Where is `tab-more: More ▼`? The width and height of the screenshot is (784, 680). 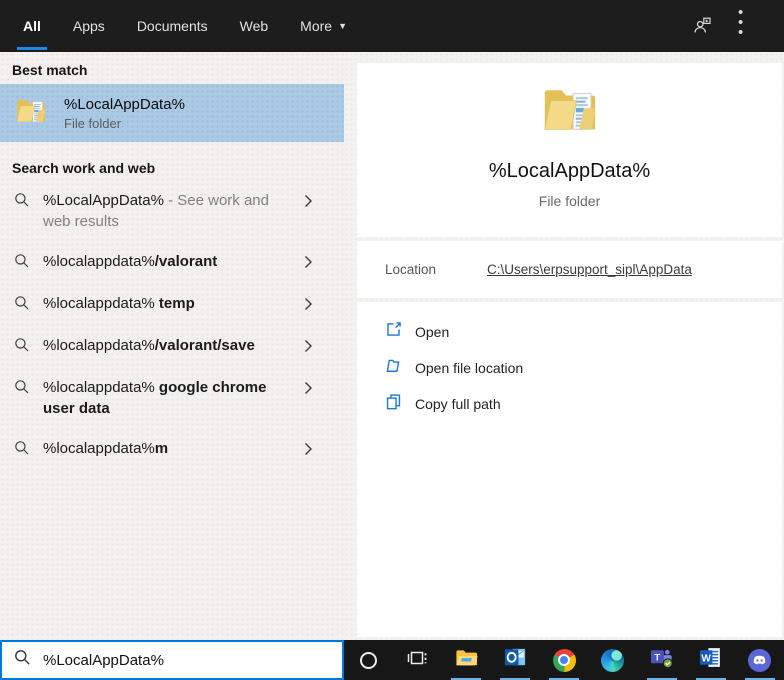 tab-more: More ▼ is located at coordinates (323, 26).